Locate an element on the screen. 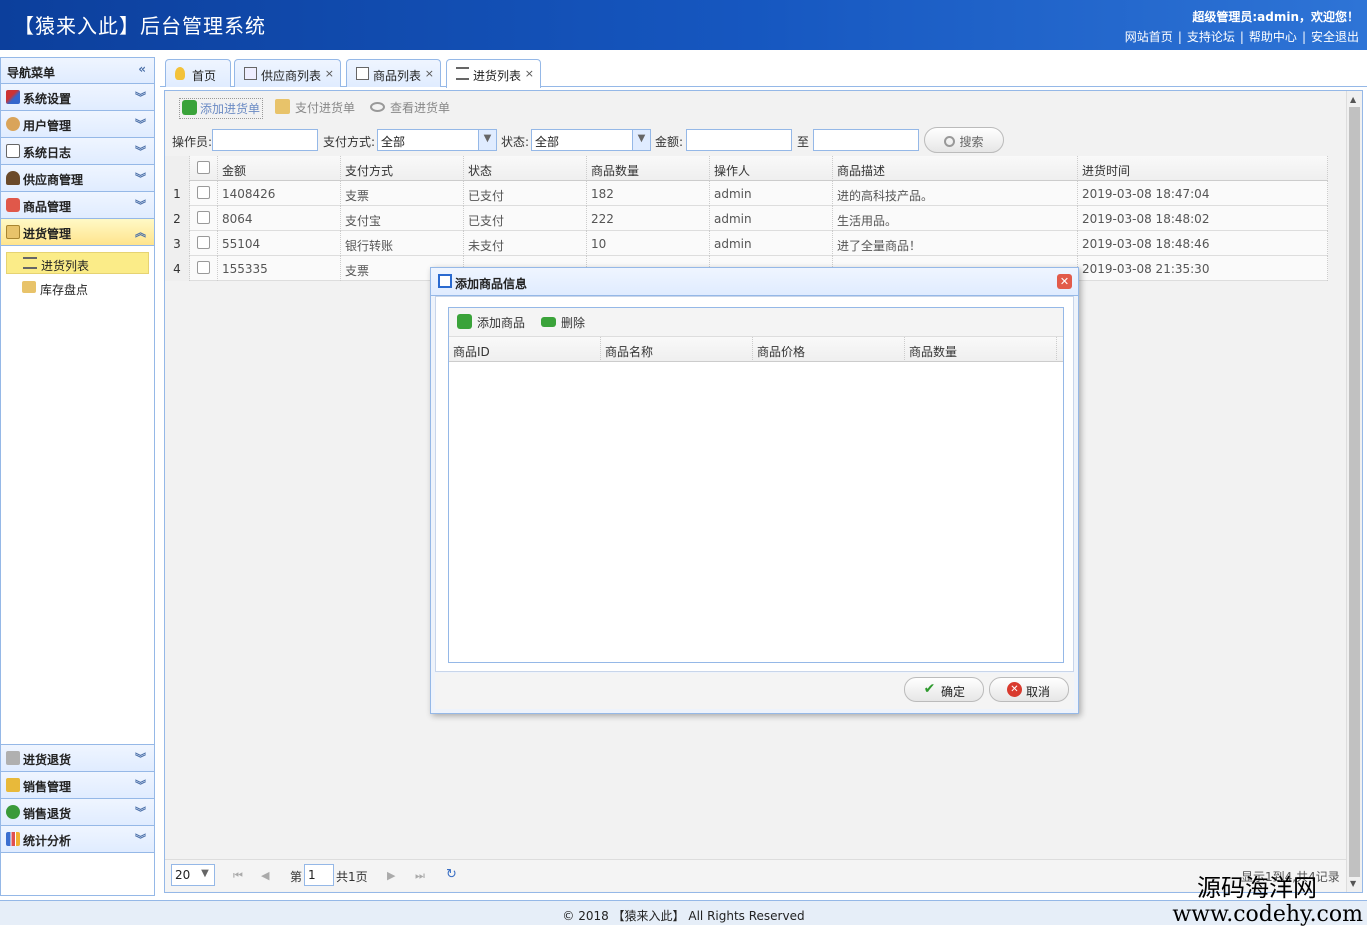 The image size is (1367, 927). collapse-sidebar-icon: « is located at coordinates (142, 69).